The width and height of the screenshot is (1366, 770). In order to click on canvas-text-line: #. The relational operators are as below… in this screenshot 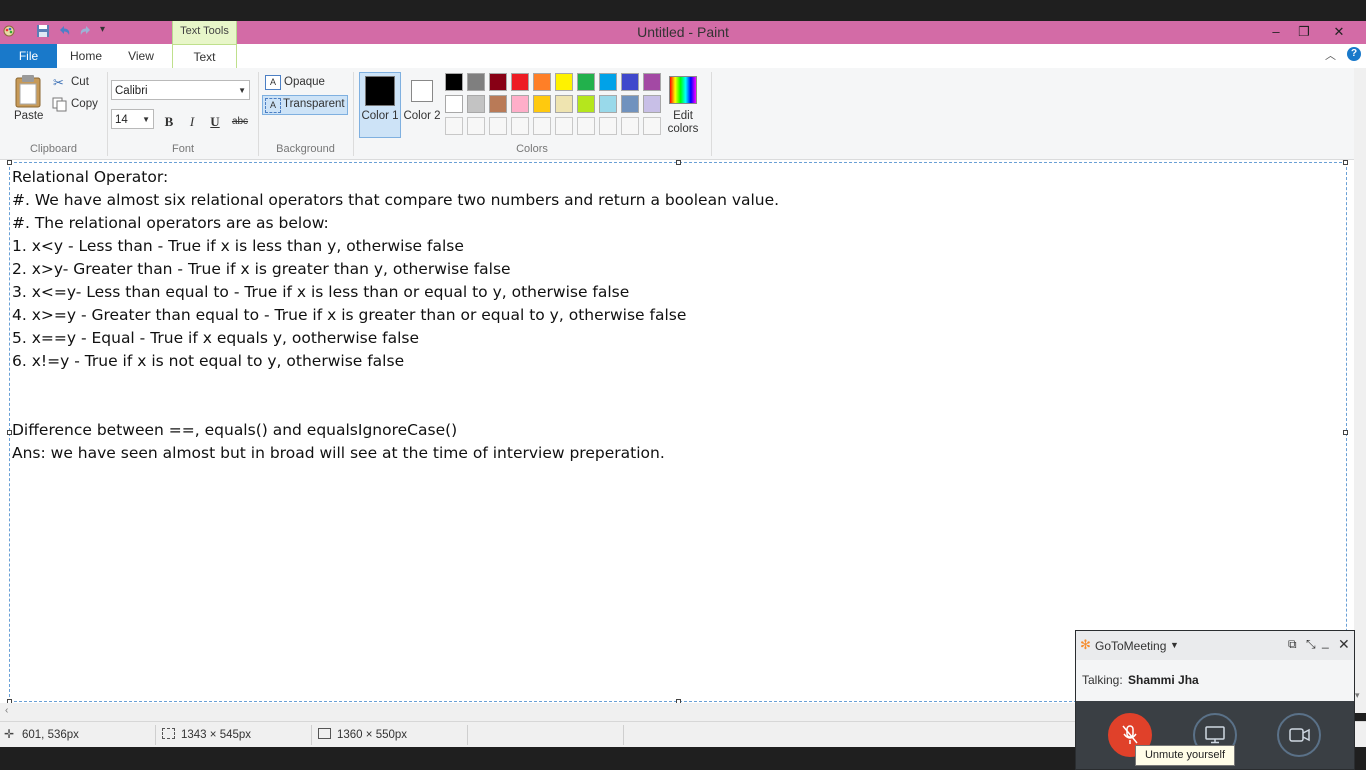, I will do `click(395, 223)`.